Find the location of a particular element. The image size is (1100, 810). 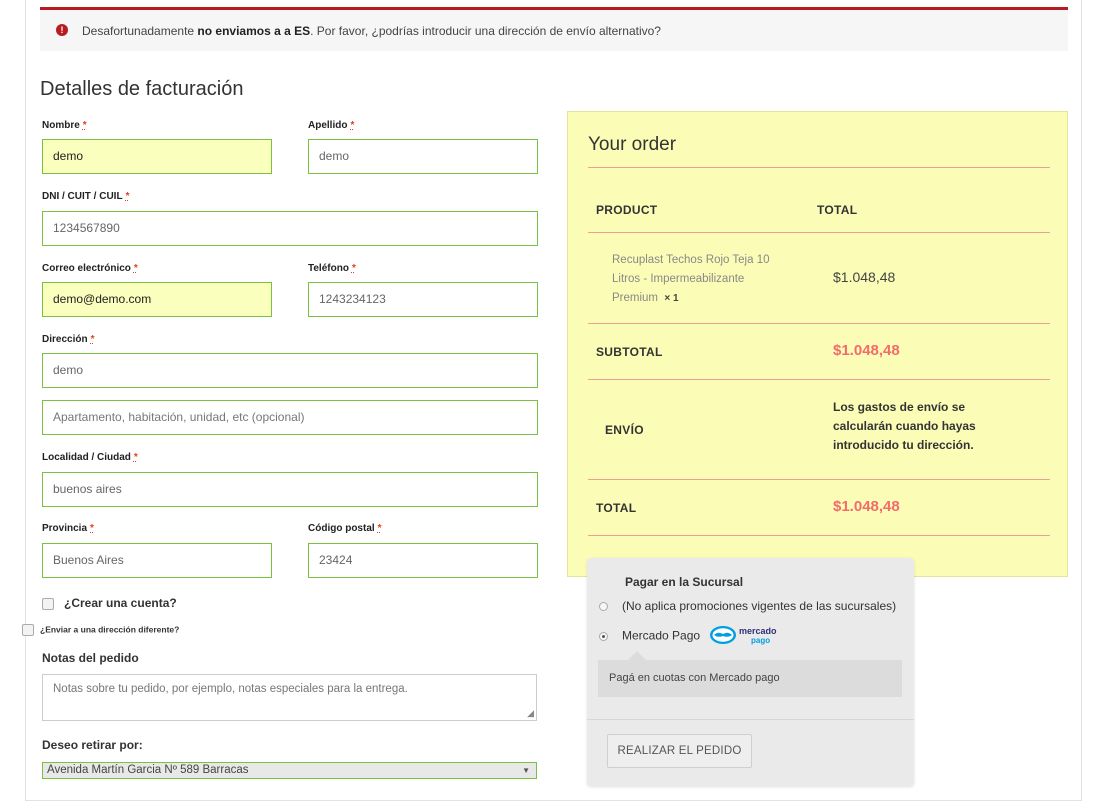

resize-grip-icon: ◢ is located at coordinates (530, 713).